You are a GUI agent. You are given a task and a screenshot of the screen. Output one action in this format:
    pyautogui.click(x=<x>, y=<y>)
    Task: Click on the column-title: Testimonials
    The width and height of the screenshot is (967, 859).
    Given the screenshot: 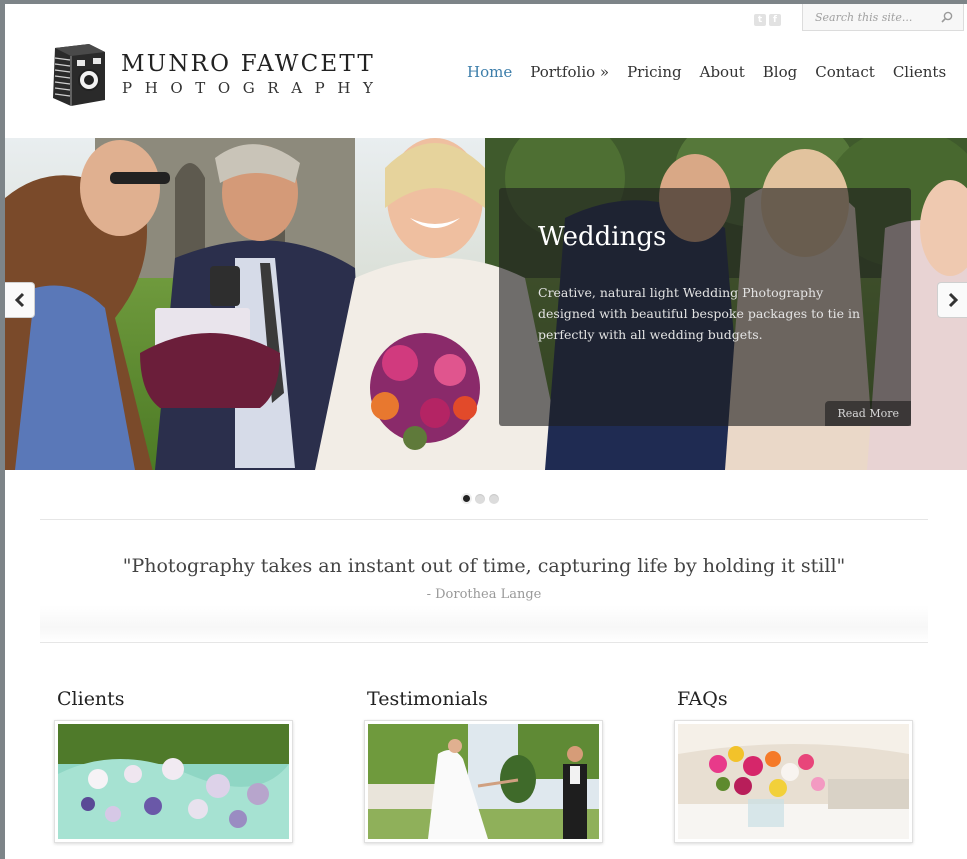 What is the action you would take?
    pyautogui.click(x=427, y=699)
    